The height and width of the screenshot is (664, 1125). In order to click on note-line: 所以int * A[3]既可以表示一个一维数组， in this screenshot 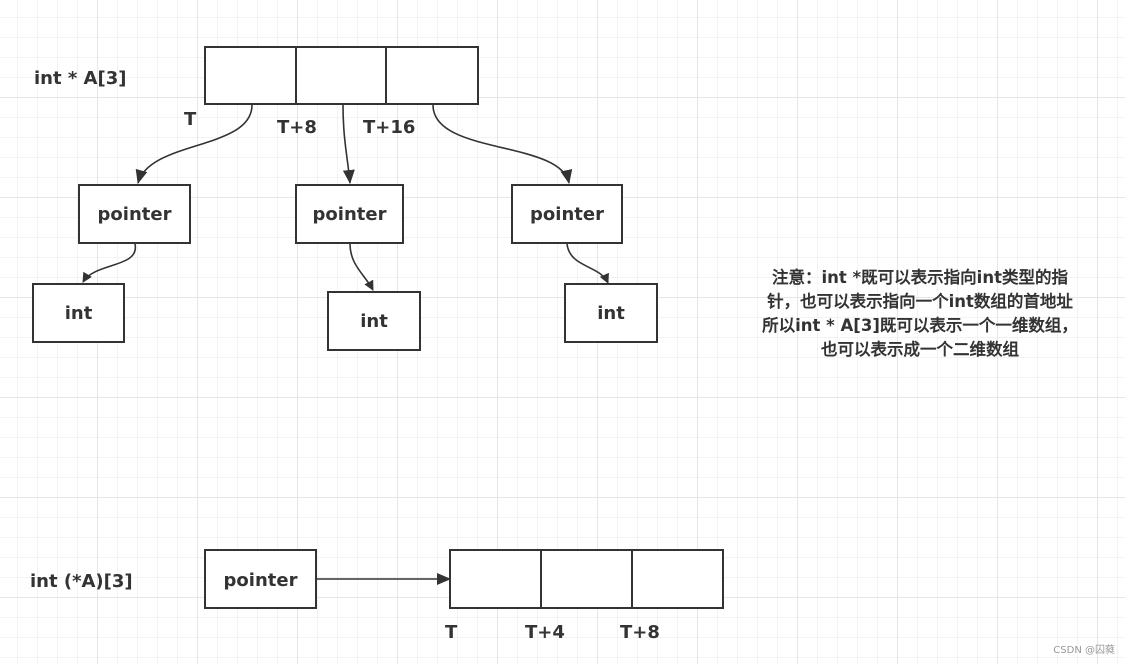, I will do `click(920, 325)`.